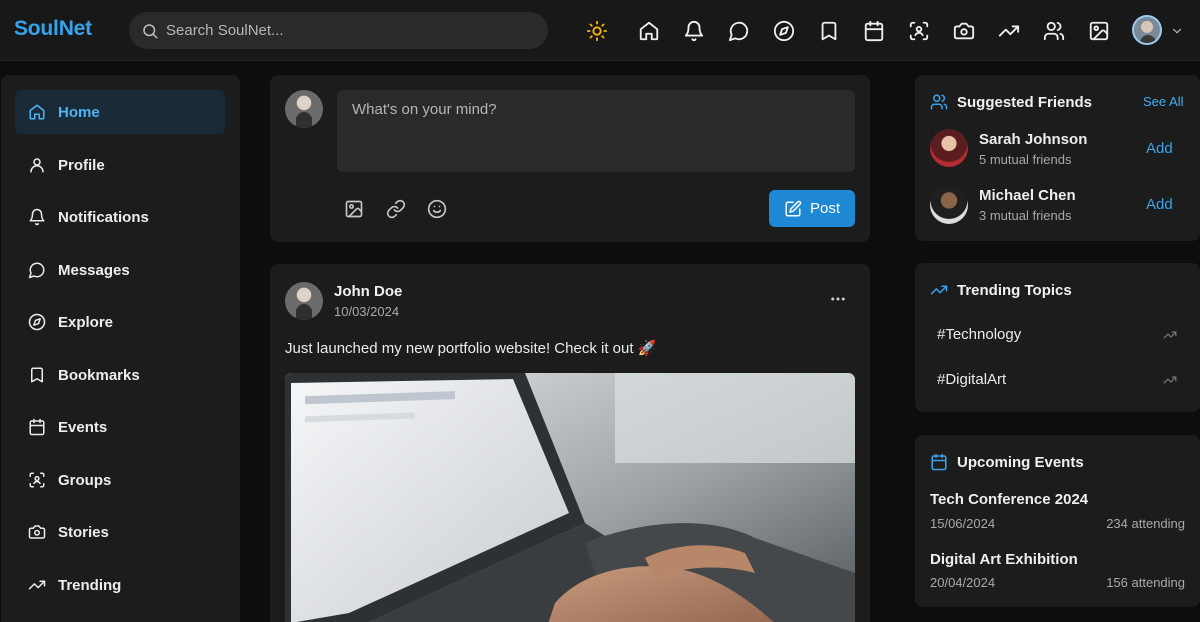 This screenshot has height=622, width=1200. What do you see at coordinates (79, 112) in the screenshot?
I see `sidebar-item-label: Home` at bounding box center [79, 112].